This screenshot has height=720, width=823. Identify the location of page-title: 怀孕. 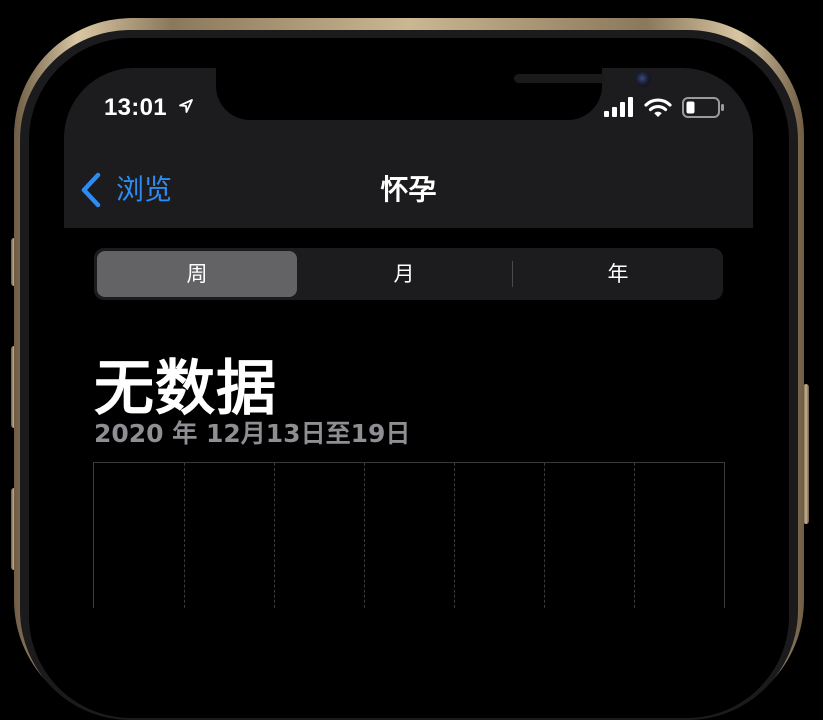
(408, 189).